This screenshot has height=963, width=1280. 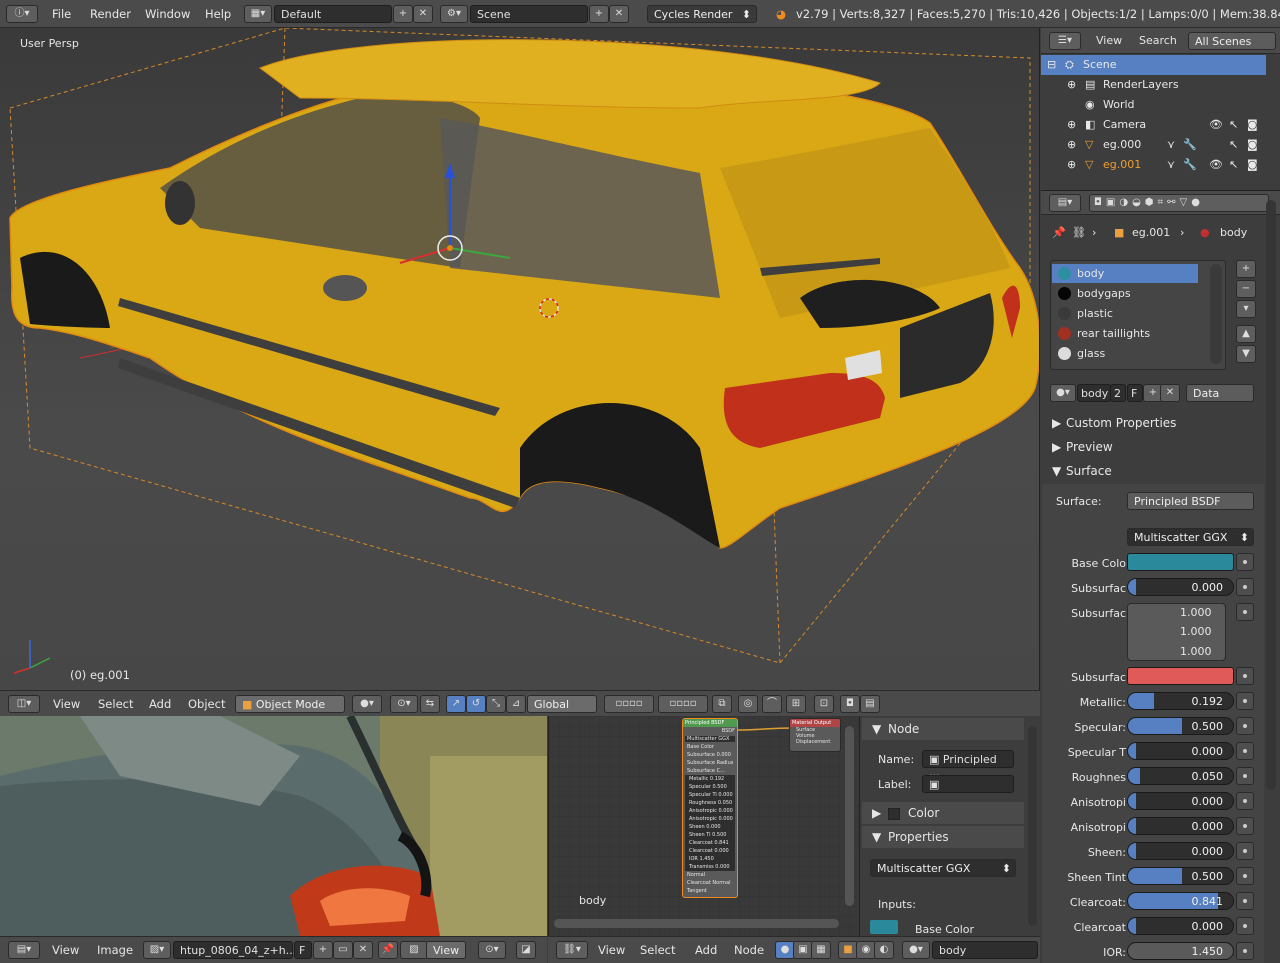 What do you see at coordinates (710, 755) in the screenshot?
I see `bsdf-input-row: Subsurface 0.000` at bounding box center [710, 755].